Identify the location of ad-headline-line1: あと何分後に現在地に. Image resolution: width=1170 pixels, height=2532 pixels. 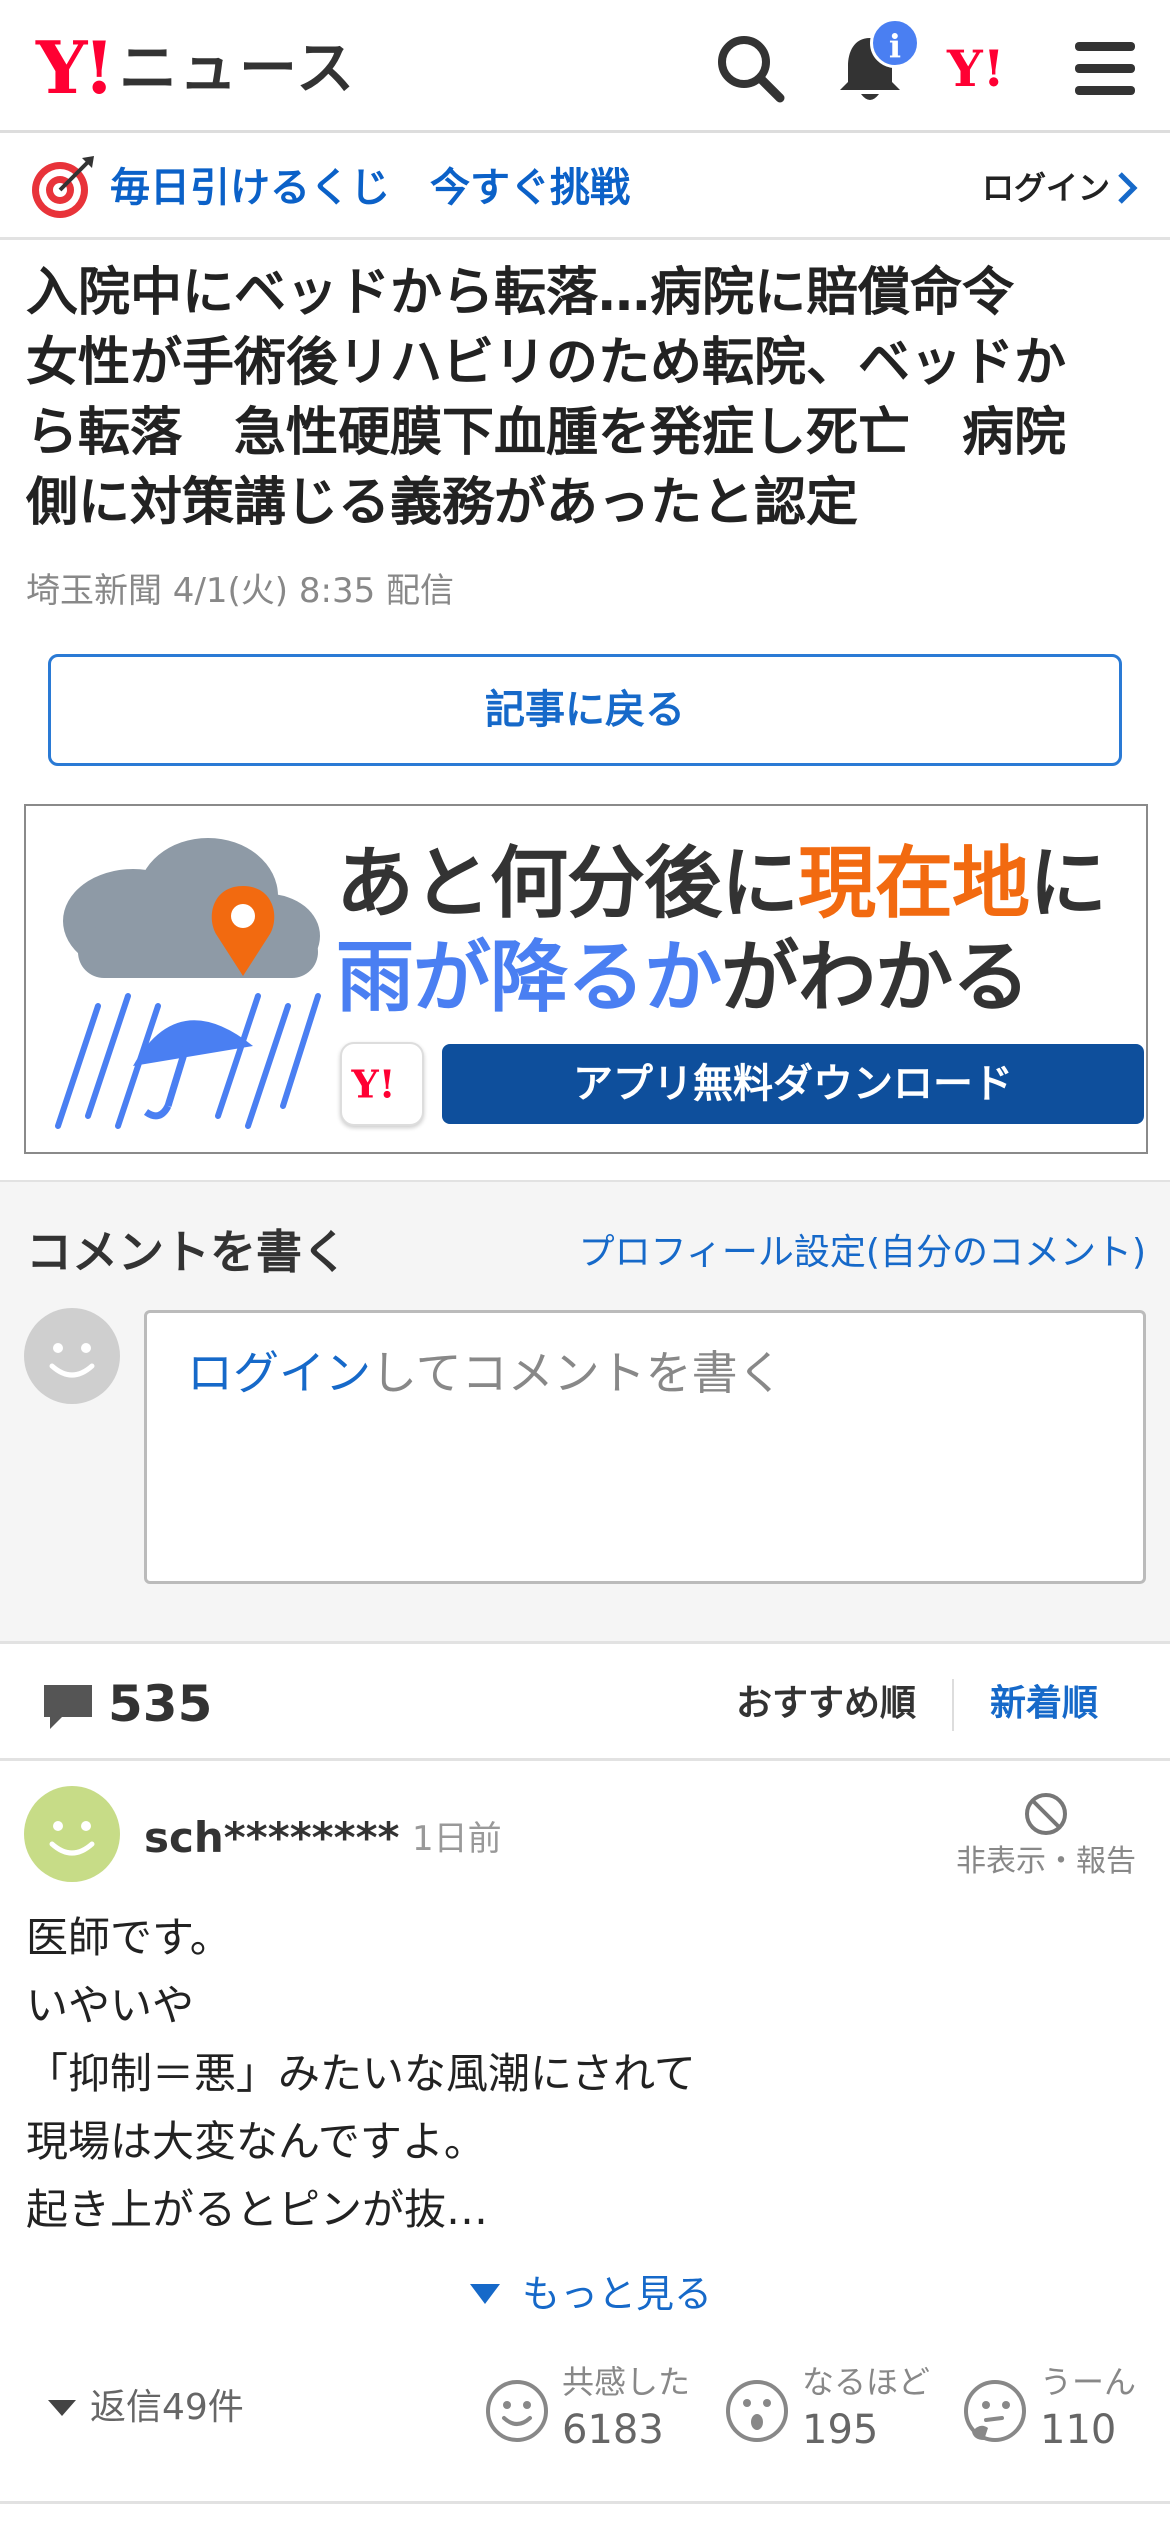
(721, 884).